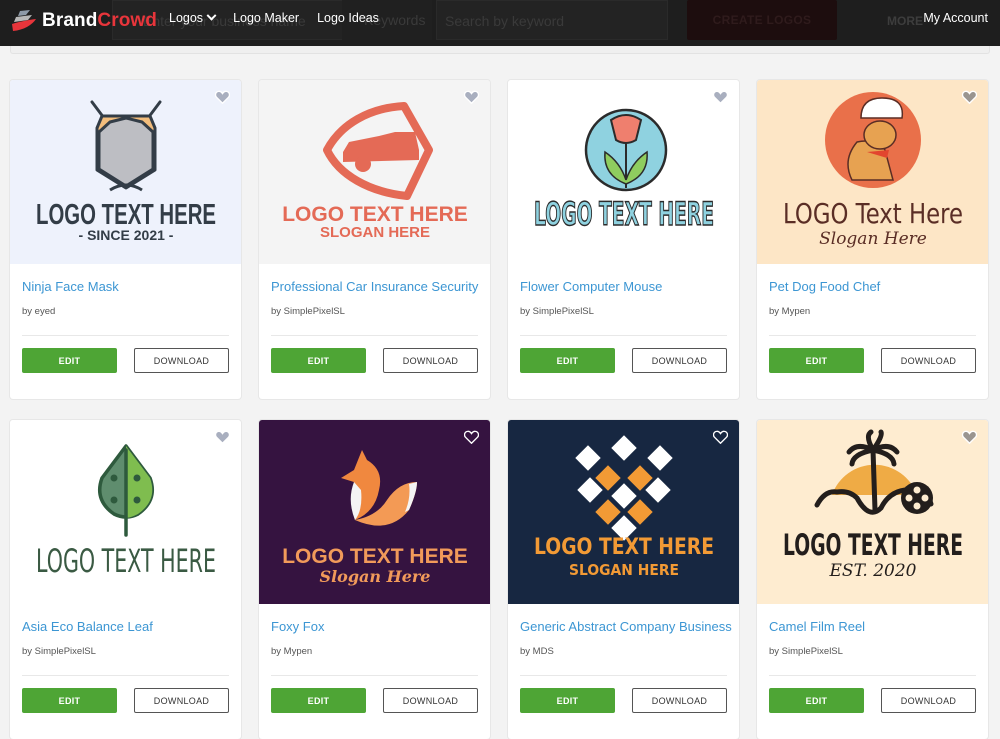 This screenshot has height=739, width=1000. I want to click on logo-slogan: EST. 2020, so click(873, 571).